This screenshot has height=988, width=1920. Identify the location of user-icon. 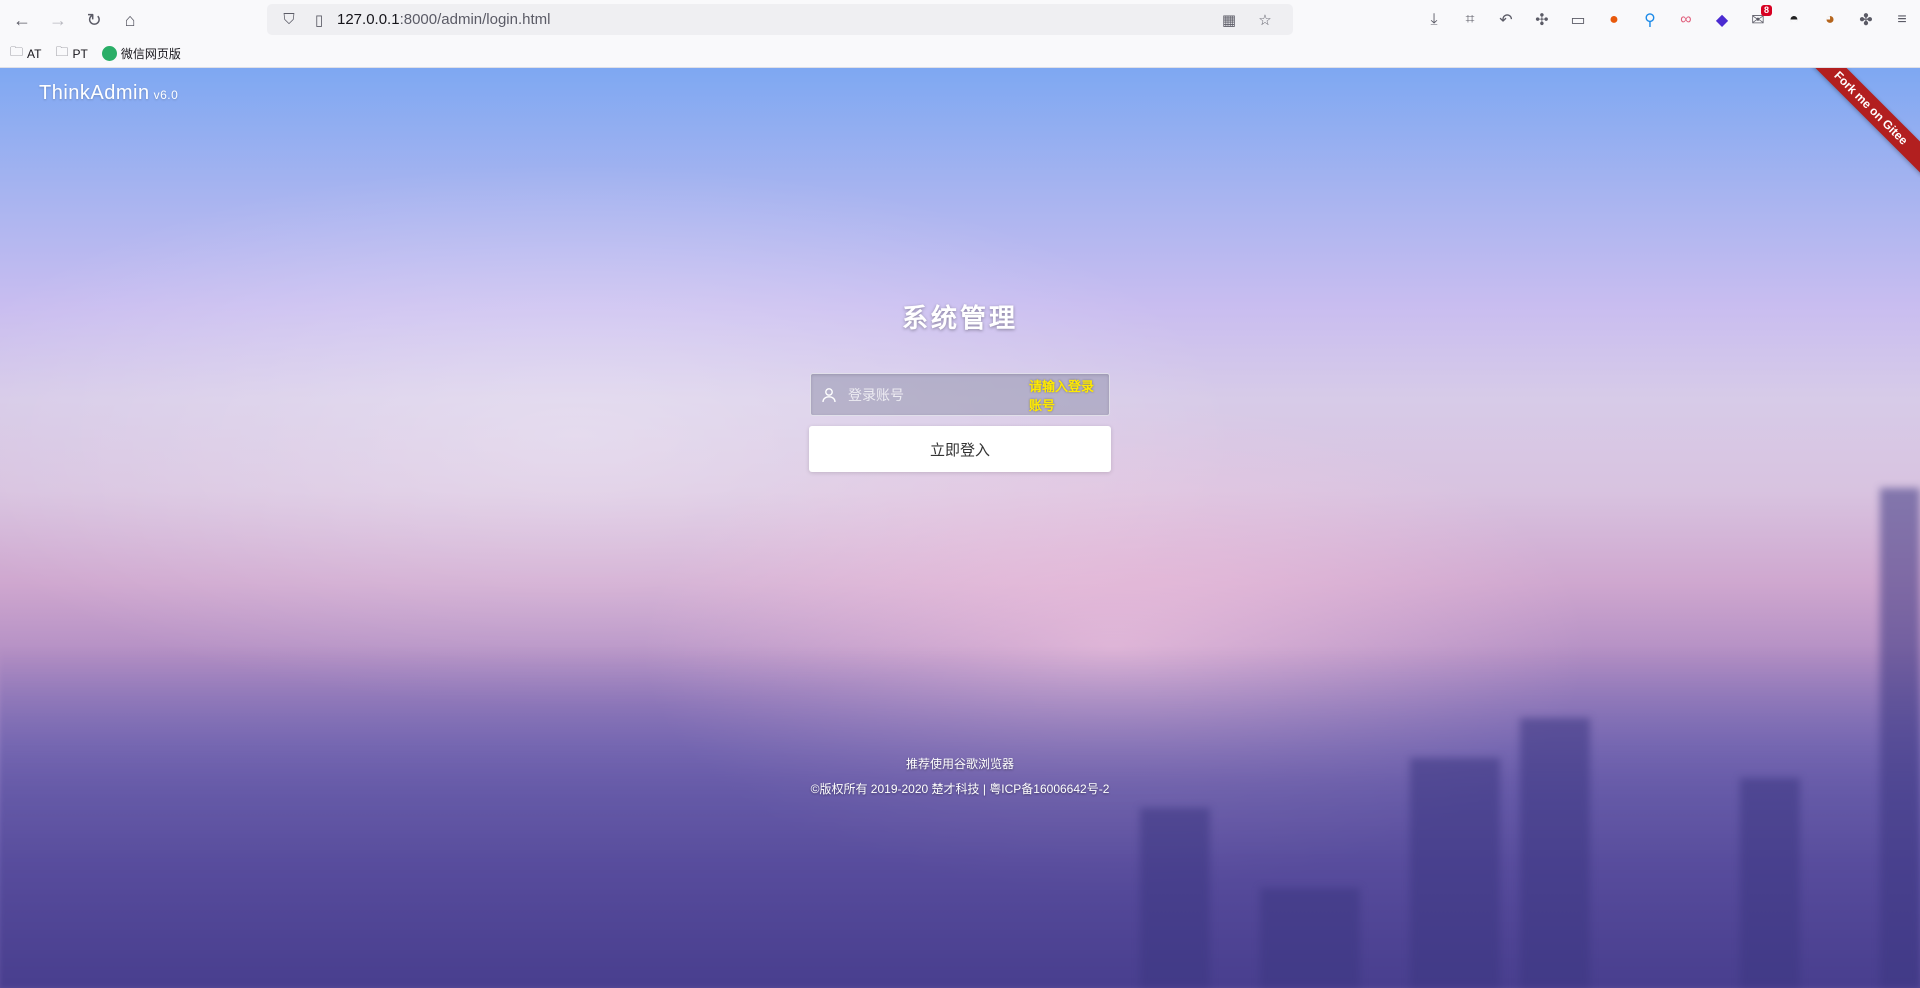
(829, 395).